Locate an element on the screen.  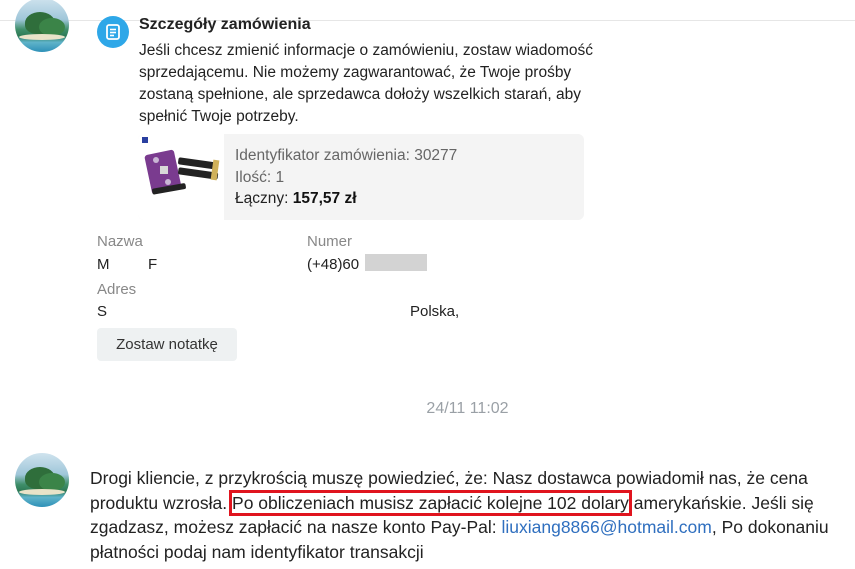
name-label: Nazwa is located at coordinates (120, 241).